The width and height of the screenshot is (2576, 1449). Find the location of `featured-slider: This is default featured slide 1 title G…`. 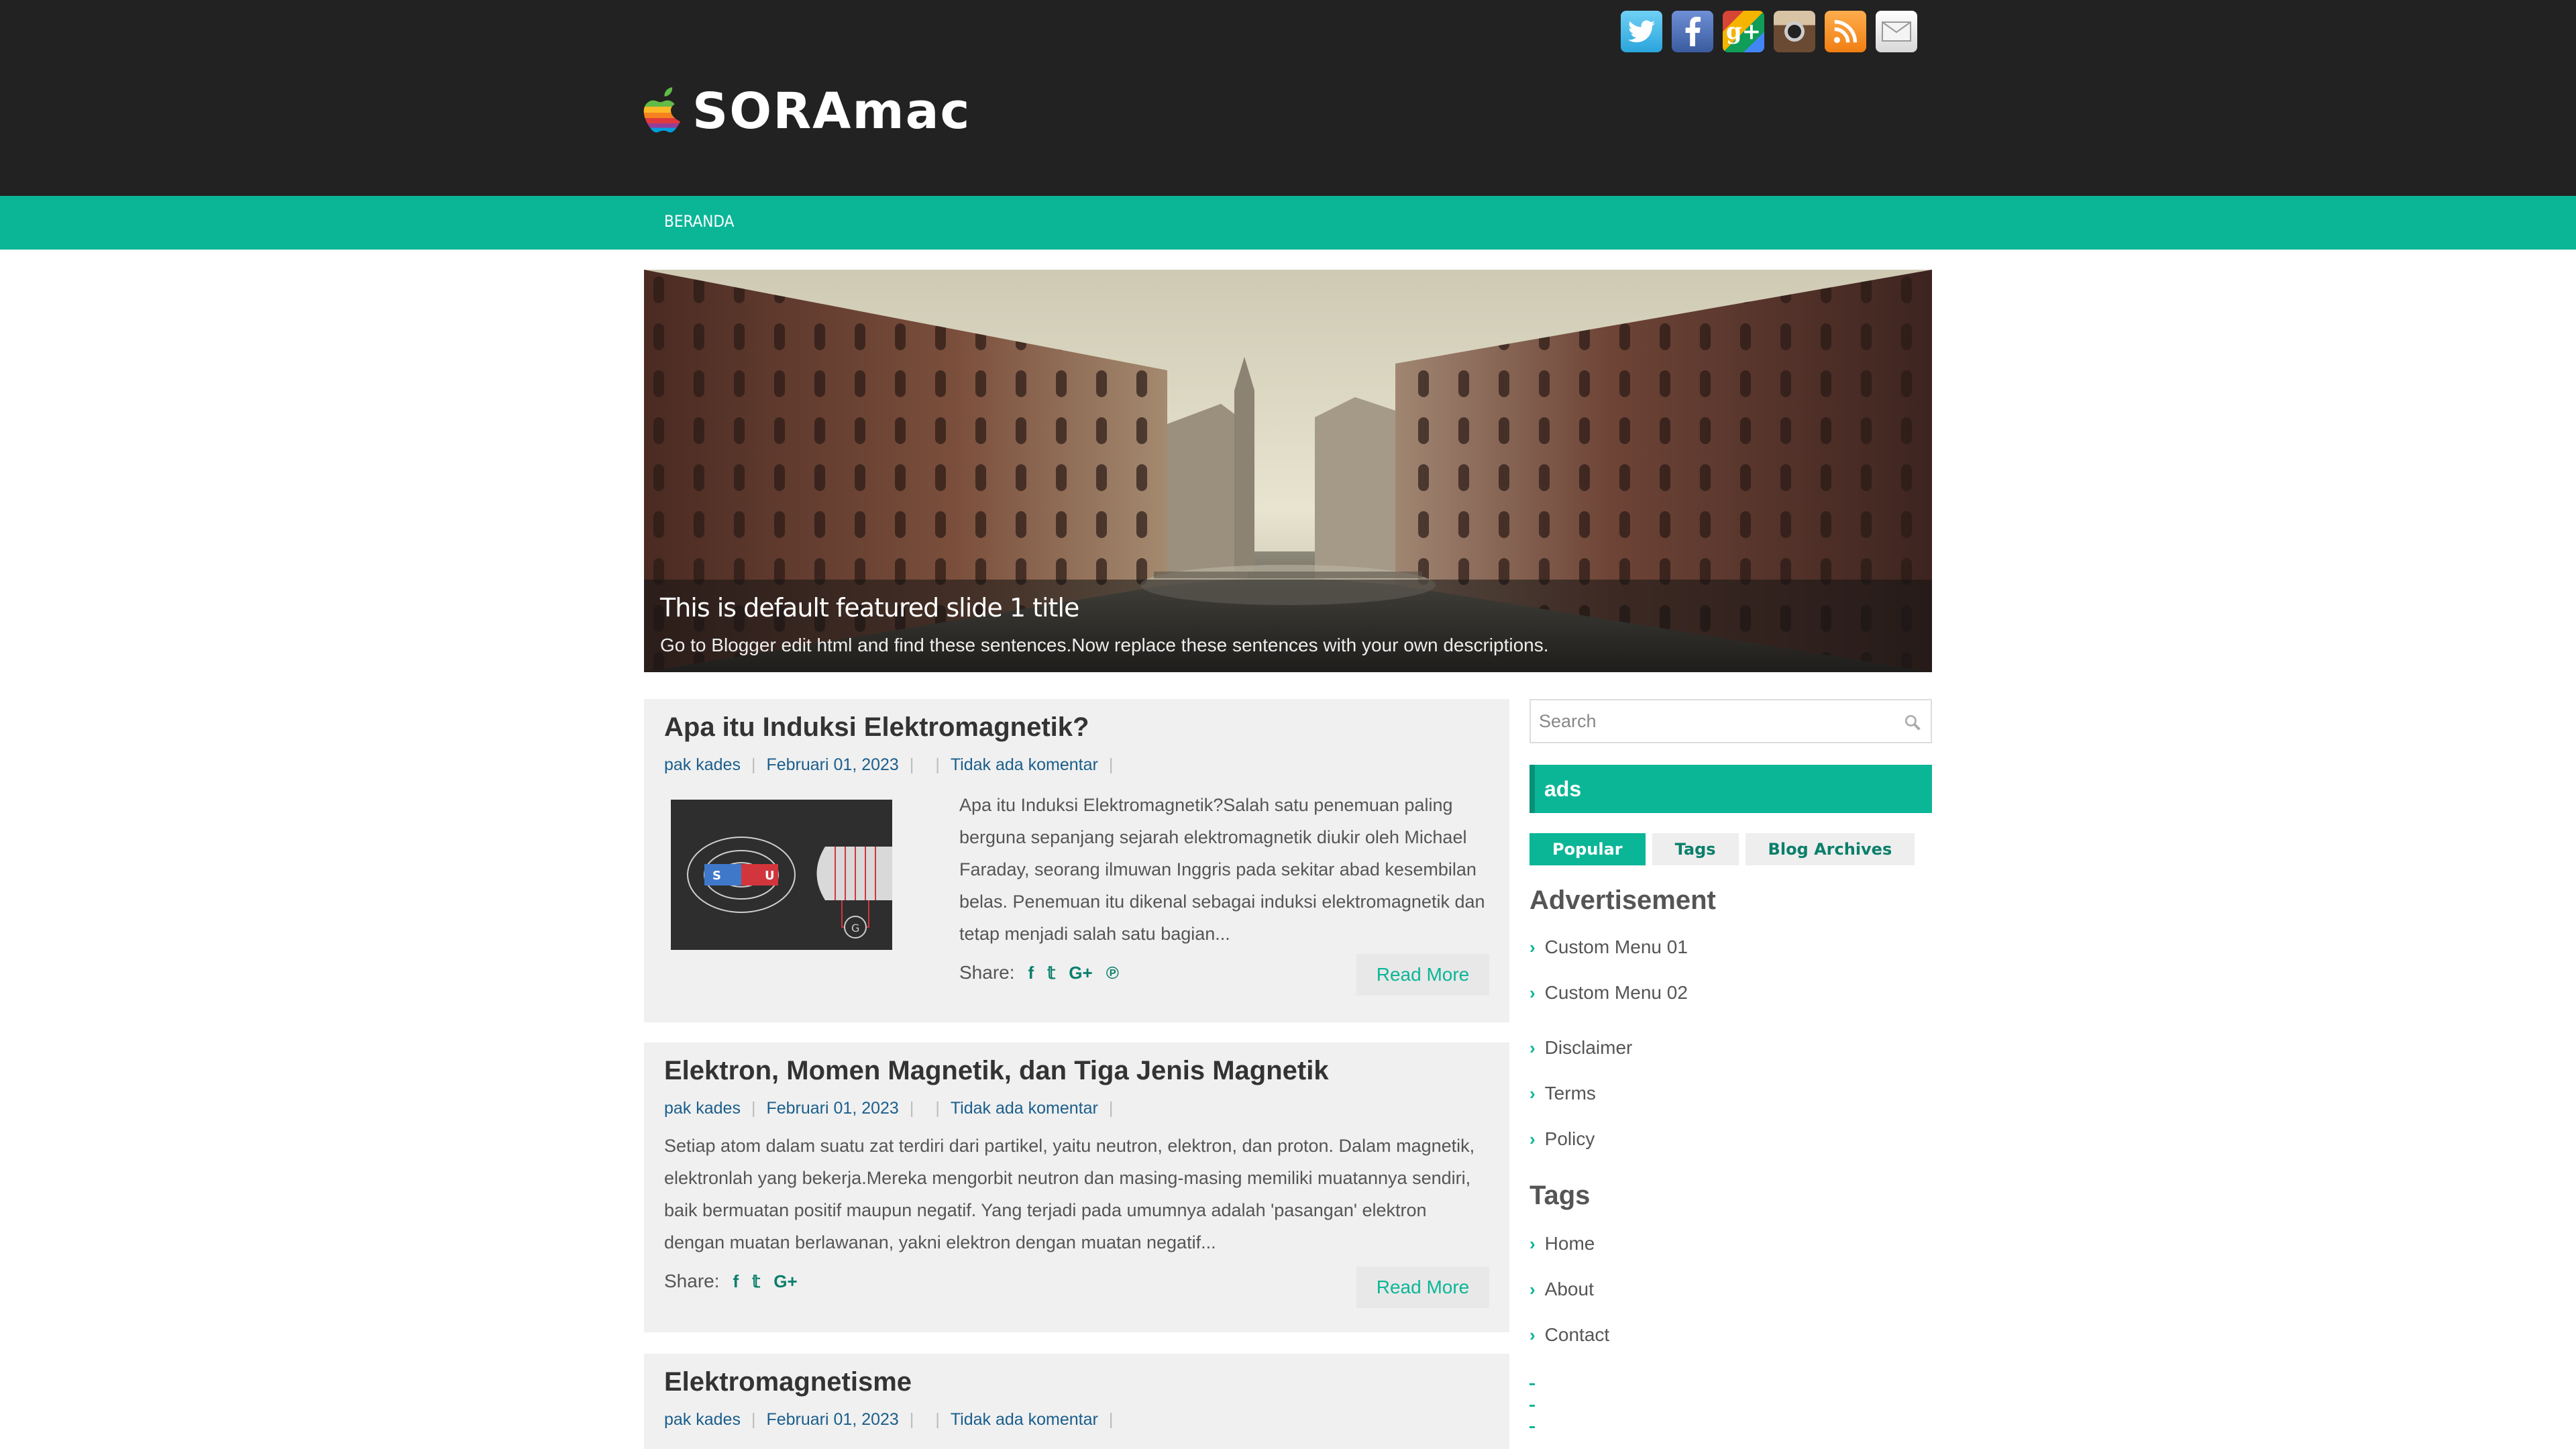

featured-slider: This is default featured slide 1 title G… is located at coordinates (1288, 471).